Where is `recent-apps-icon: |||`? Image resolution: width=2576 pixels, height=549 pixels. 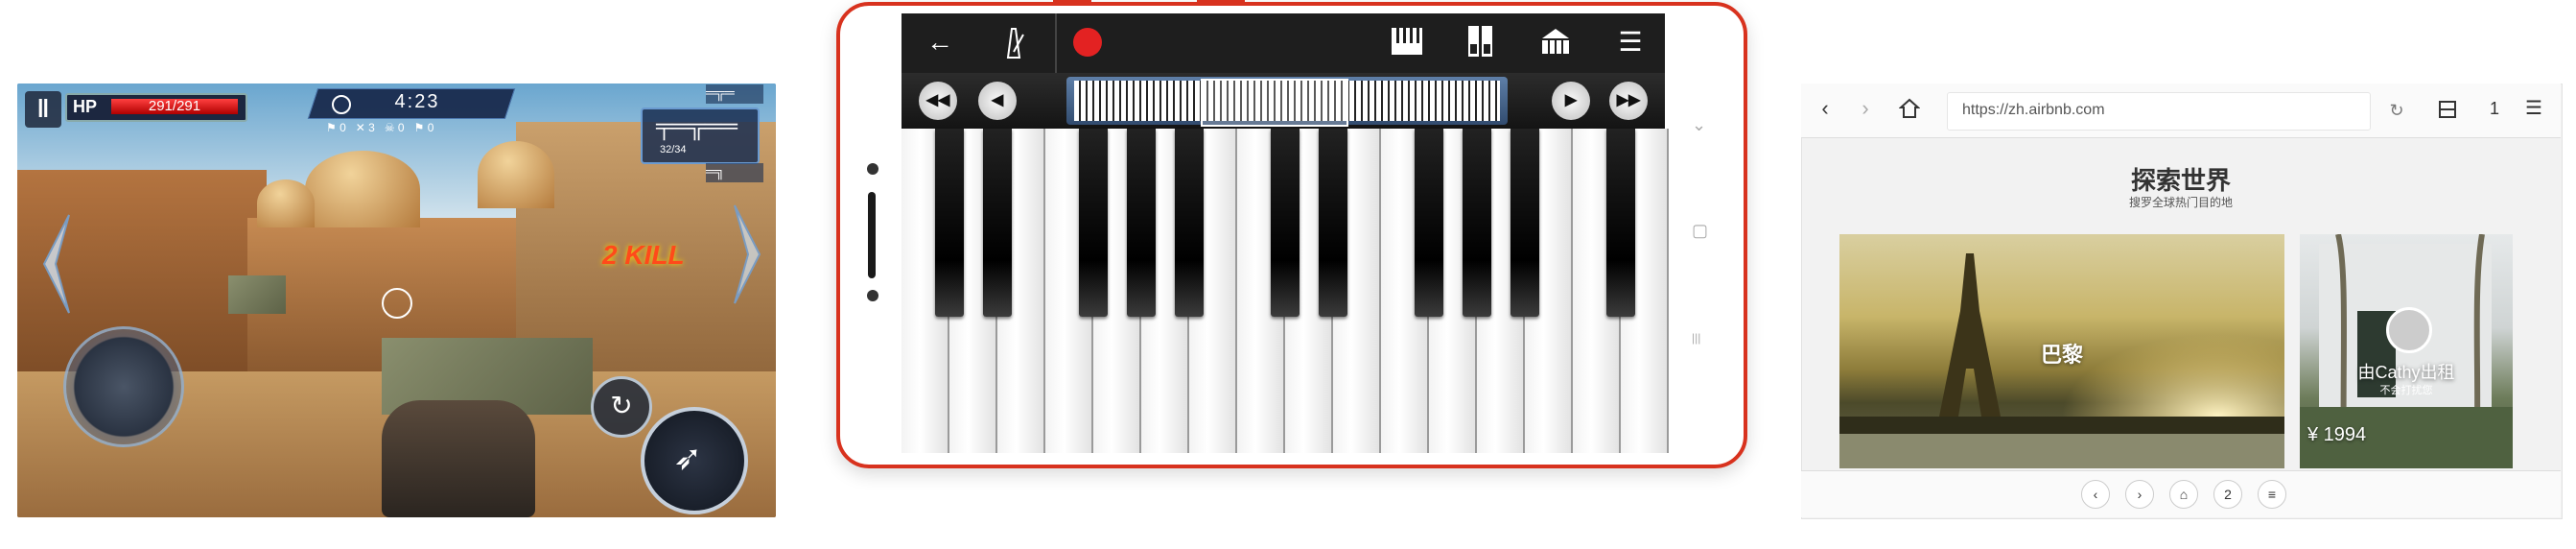
recent-apps-icon: ||| is located at coordinates (1696, 338).